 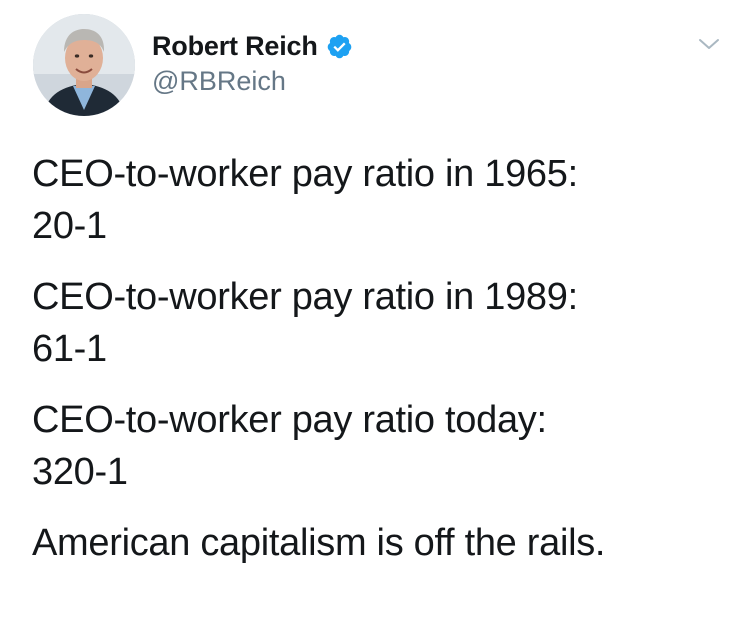 I want to click on verified-badge-icon, so click(x=339, y=46).